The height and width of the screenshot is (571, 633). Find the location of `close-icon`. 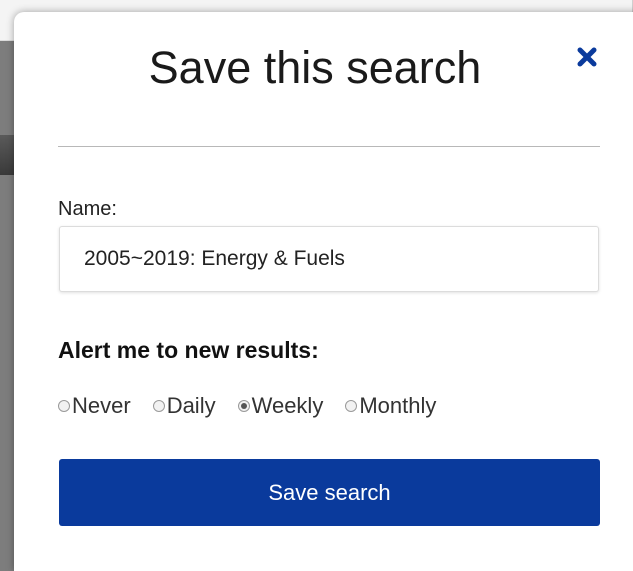

close-icon is located at coordinates (587, 57).